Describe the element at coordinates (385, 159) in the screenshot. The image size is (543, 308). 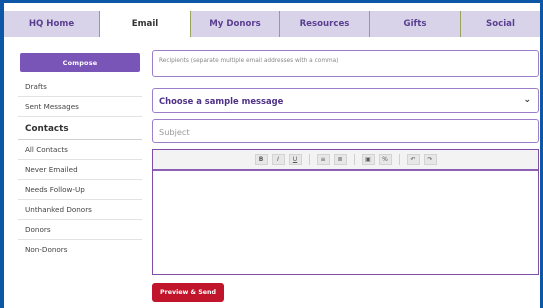
I see `link-icon: %` at that location.